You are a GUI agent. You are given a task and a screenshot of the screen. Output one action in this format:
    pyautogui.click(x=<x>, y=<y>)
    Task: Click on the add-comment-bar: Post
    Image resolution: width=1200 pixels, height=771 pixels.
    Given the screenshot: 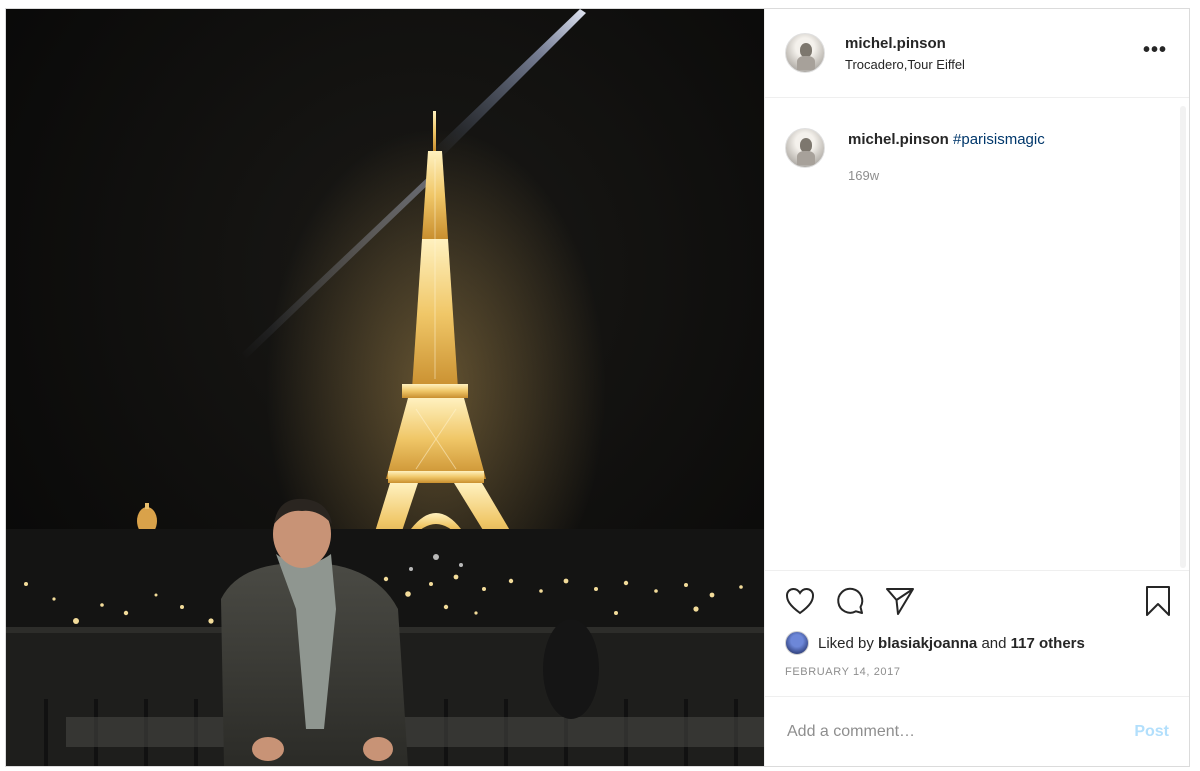 What is the action you would take?
    pyautogui.click(x=977, y=731)
    